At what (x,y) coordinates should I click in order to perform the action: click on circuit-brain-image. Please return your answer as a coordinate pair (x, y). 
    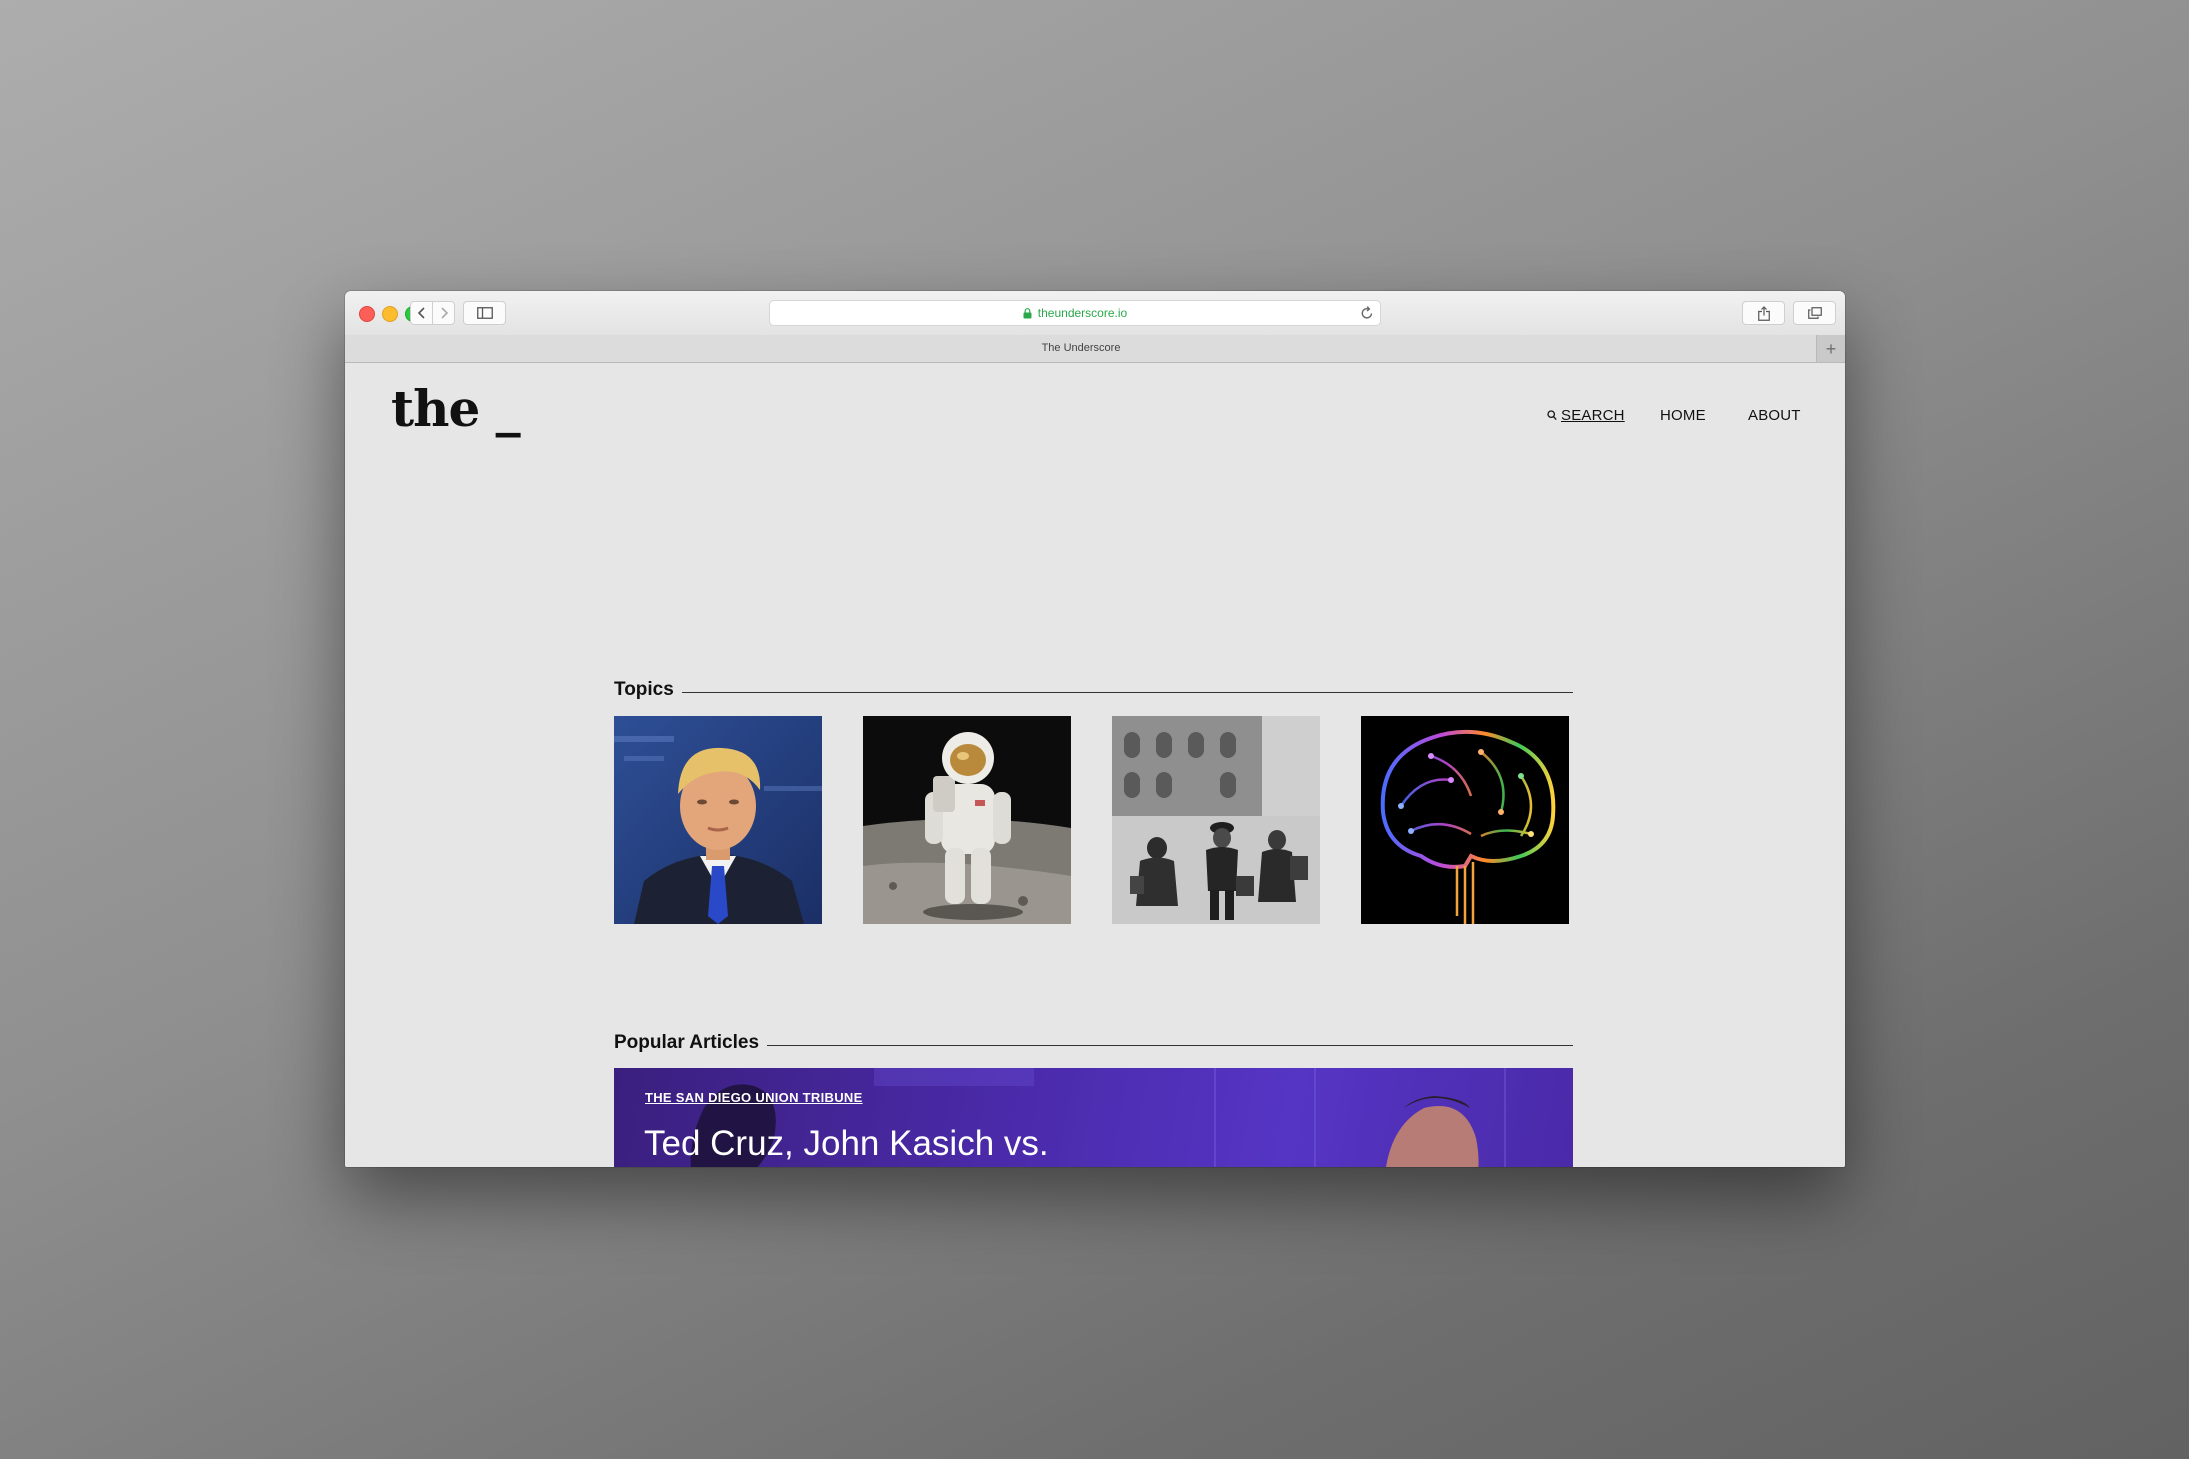
    Looking at the image, I should click on (1465, 820).